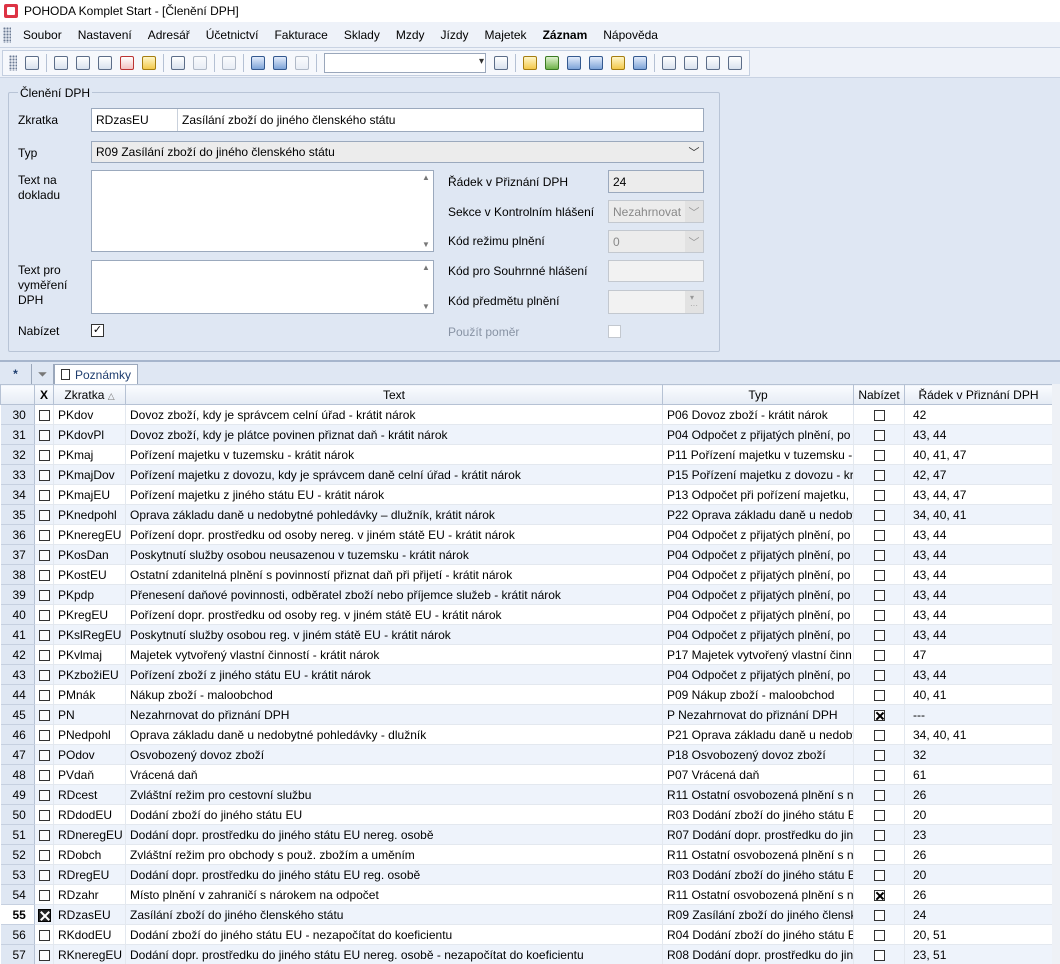  Describe the element at coordinates (17, 854) in the screenshot. I see `row-number: 52` at that location.